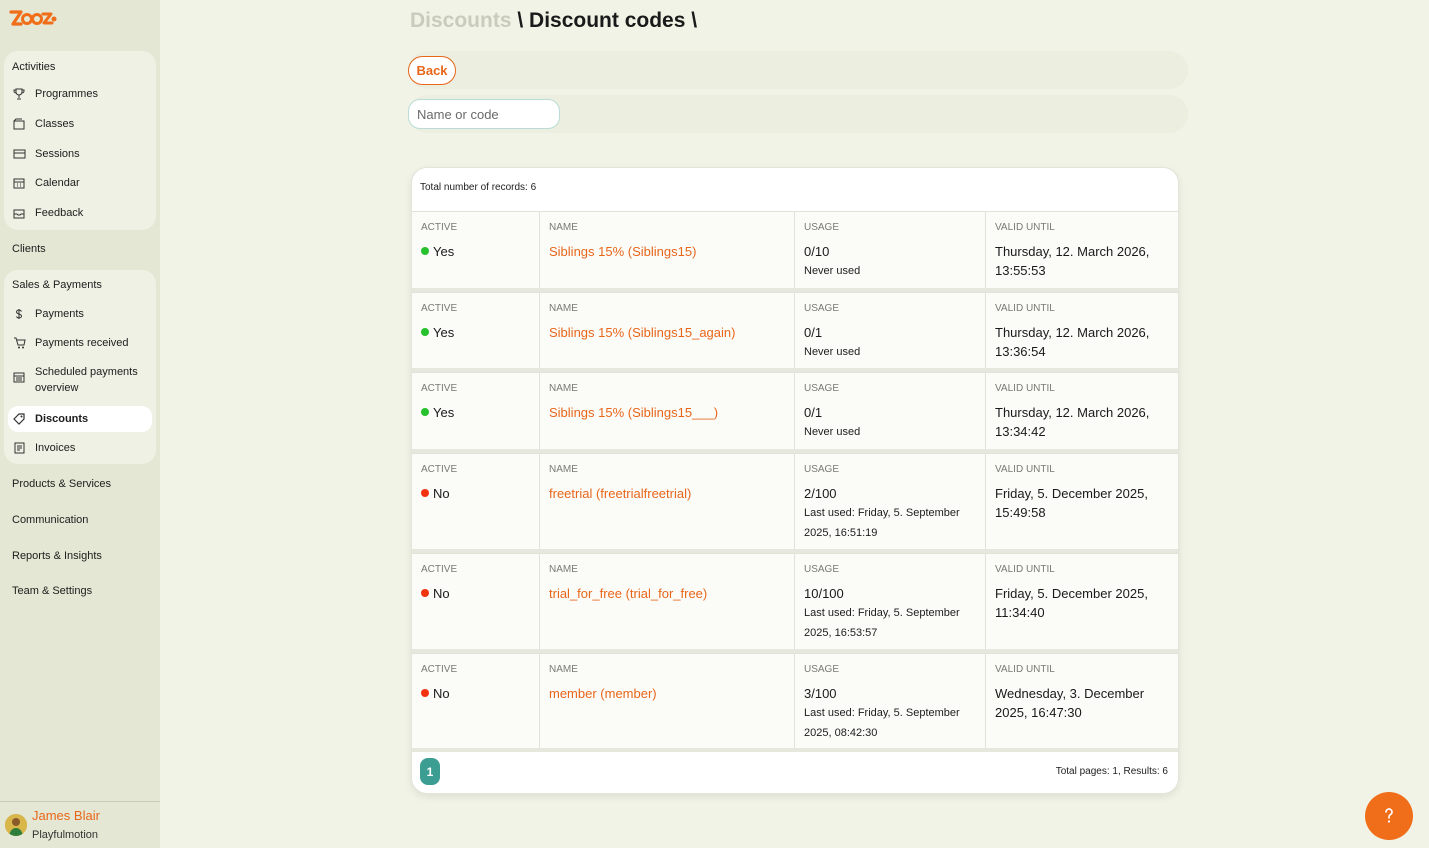 This screenshot has height=848, width=1429. What do you see at coordinates (19, 213) in the screenshot?
I see `inbox-icon` at bounding box center [19, 213].